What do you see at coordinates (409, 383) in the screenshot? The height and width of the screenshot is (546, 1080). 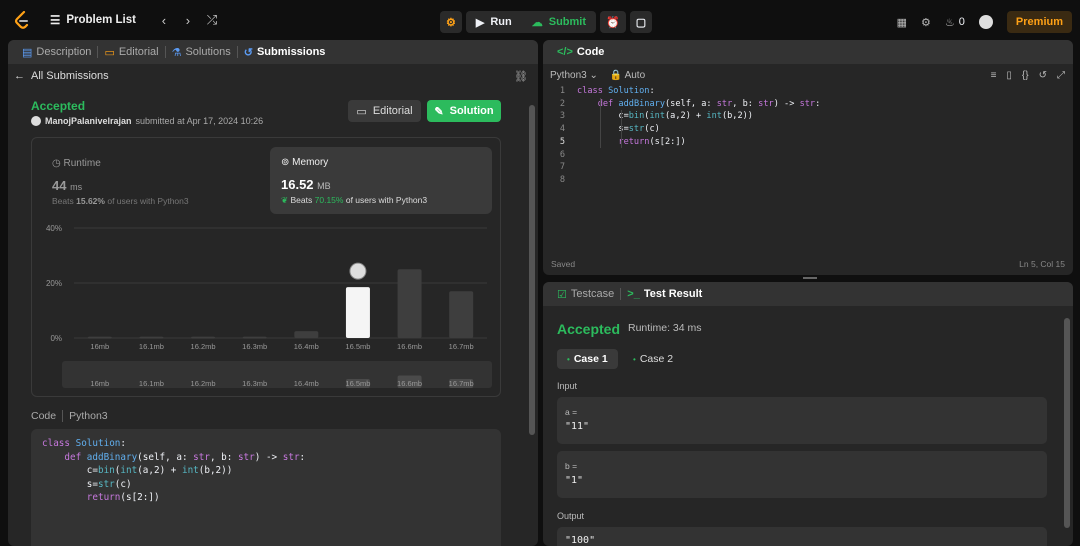 I see `overview-tick-label: 16.6mb` at bounding box center [409, 383].